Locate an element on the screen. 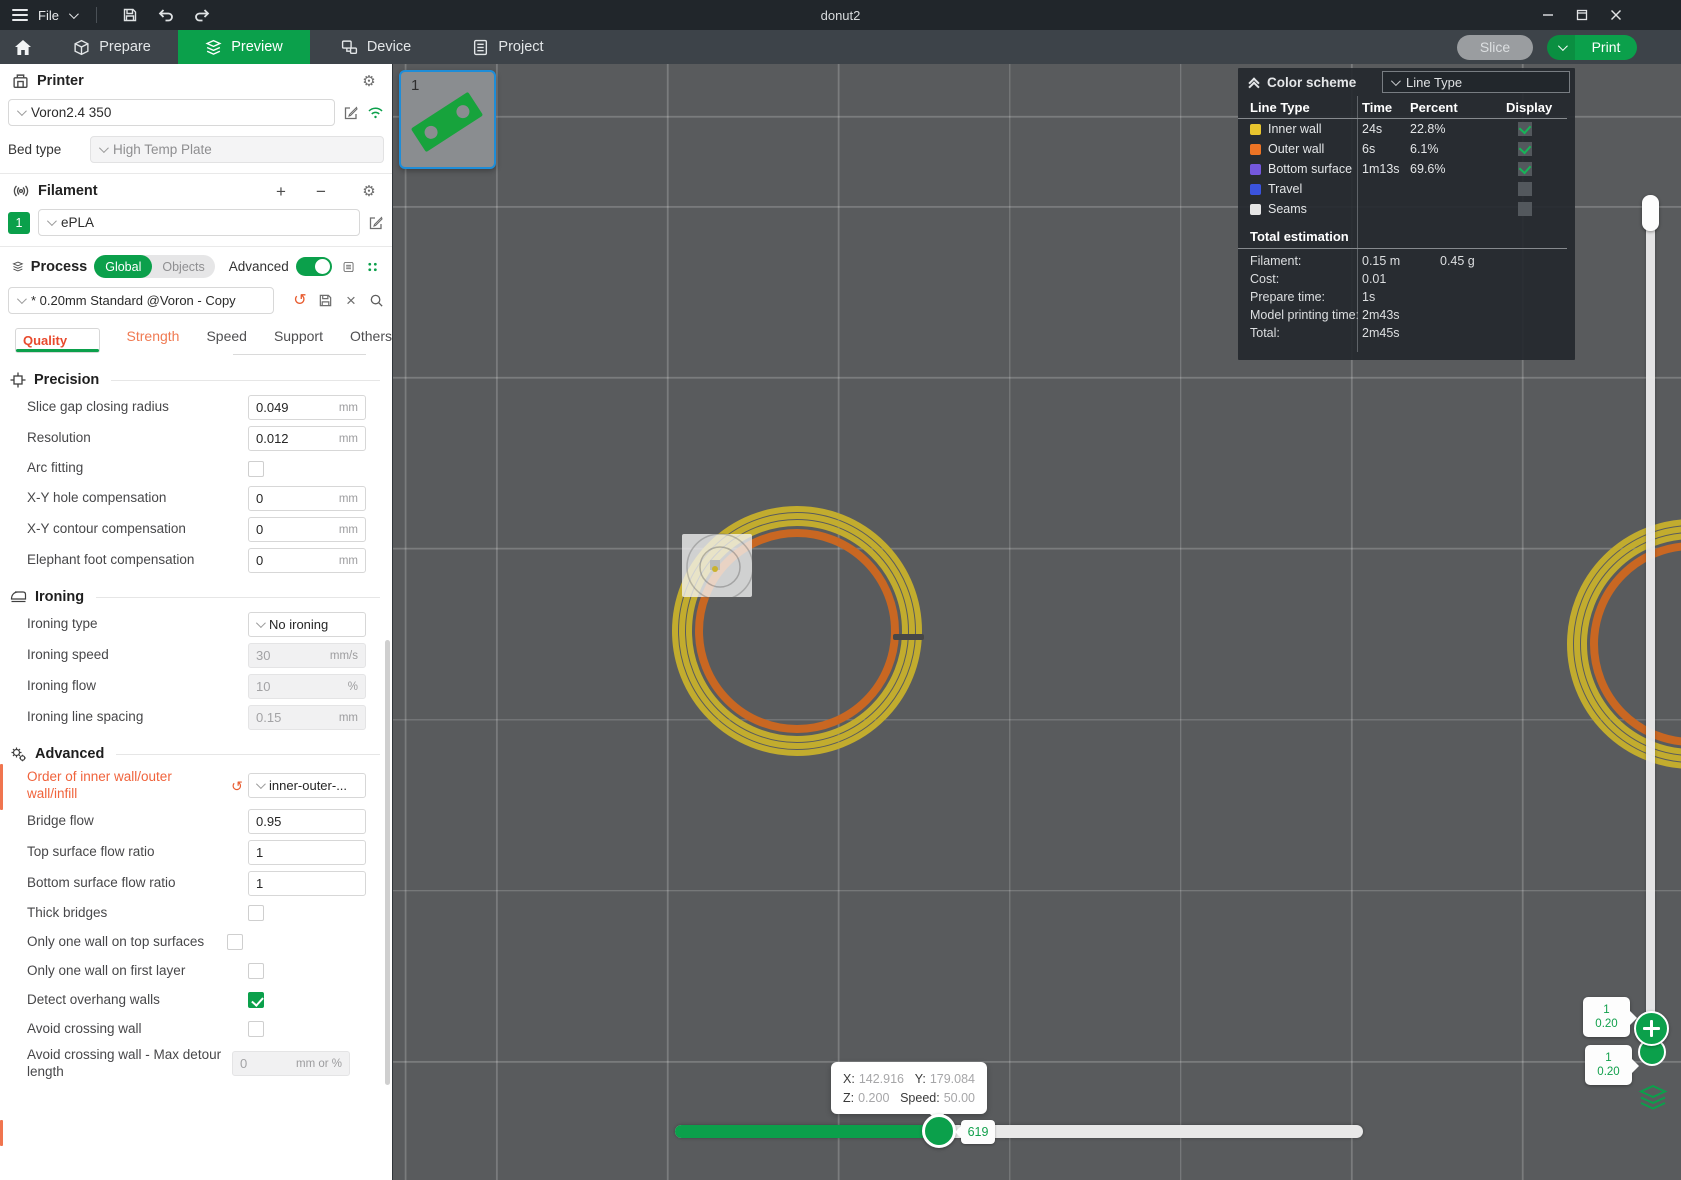 The image size is (1681, 1180). save-icon is located at coordinates (130, 15).